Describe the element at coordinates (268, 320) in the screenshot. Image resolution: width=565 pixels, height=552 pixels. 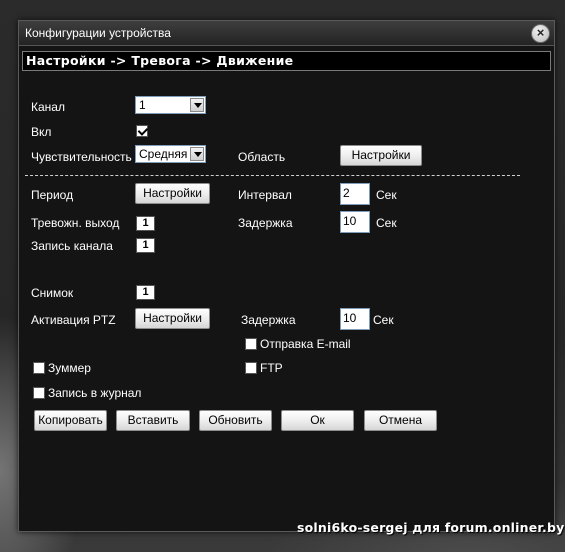
I see `ptz-delay-label: Задержка` at that location.